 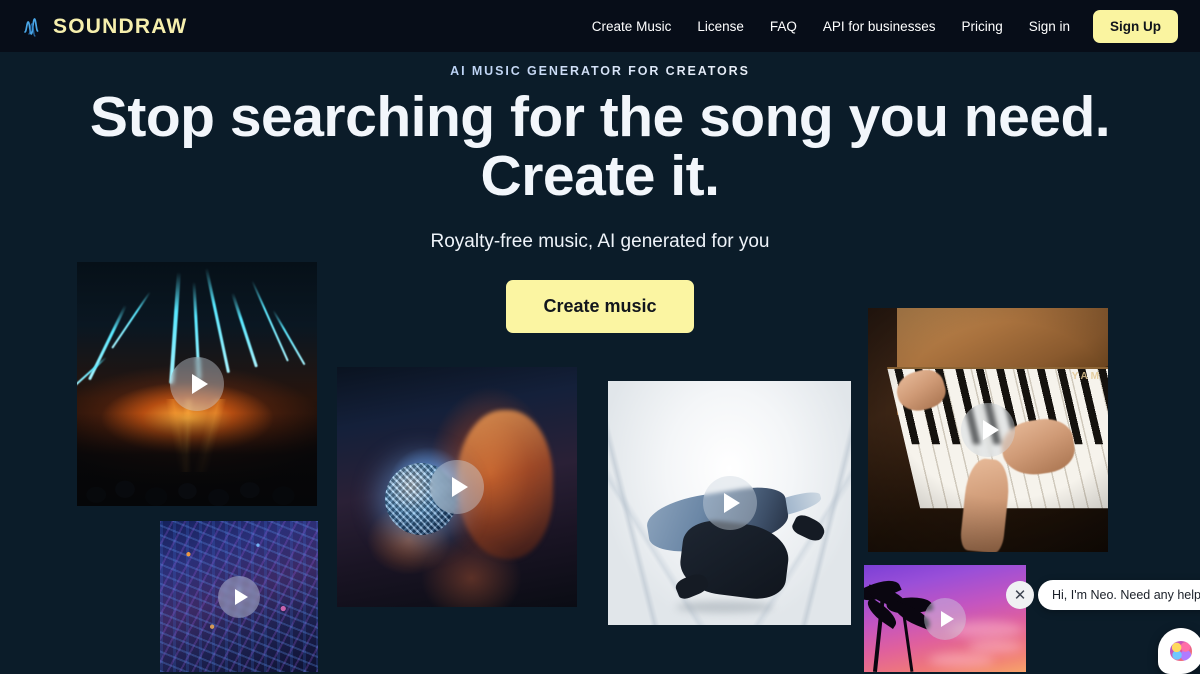 I want to click on video-card-breakdancer, so click(x=729, y=503).